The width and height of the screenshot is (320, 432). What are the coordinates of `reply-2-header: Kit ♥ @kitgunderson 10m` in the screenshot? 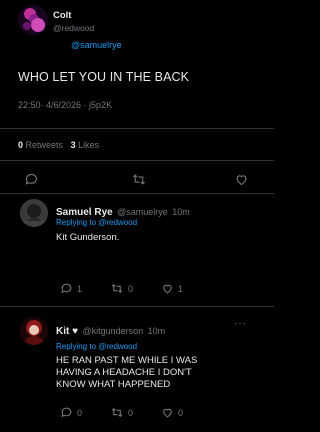 It's located at (110, 330).